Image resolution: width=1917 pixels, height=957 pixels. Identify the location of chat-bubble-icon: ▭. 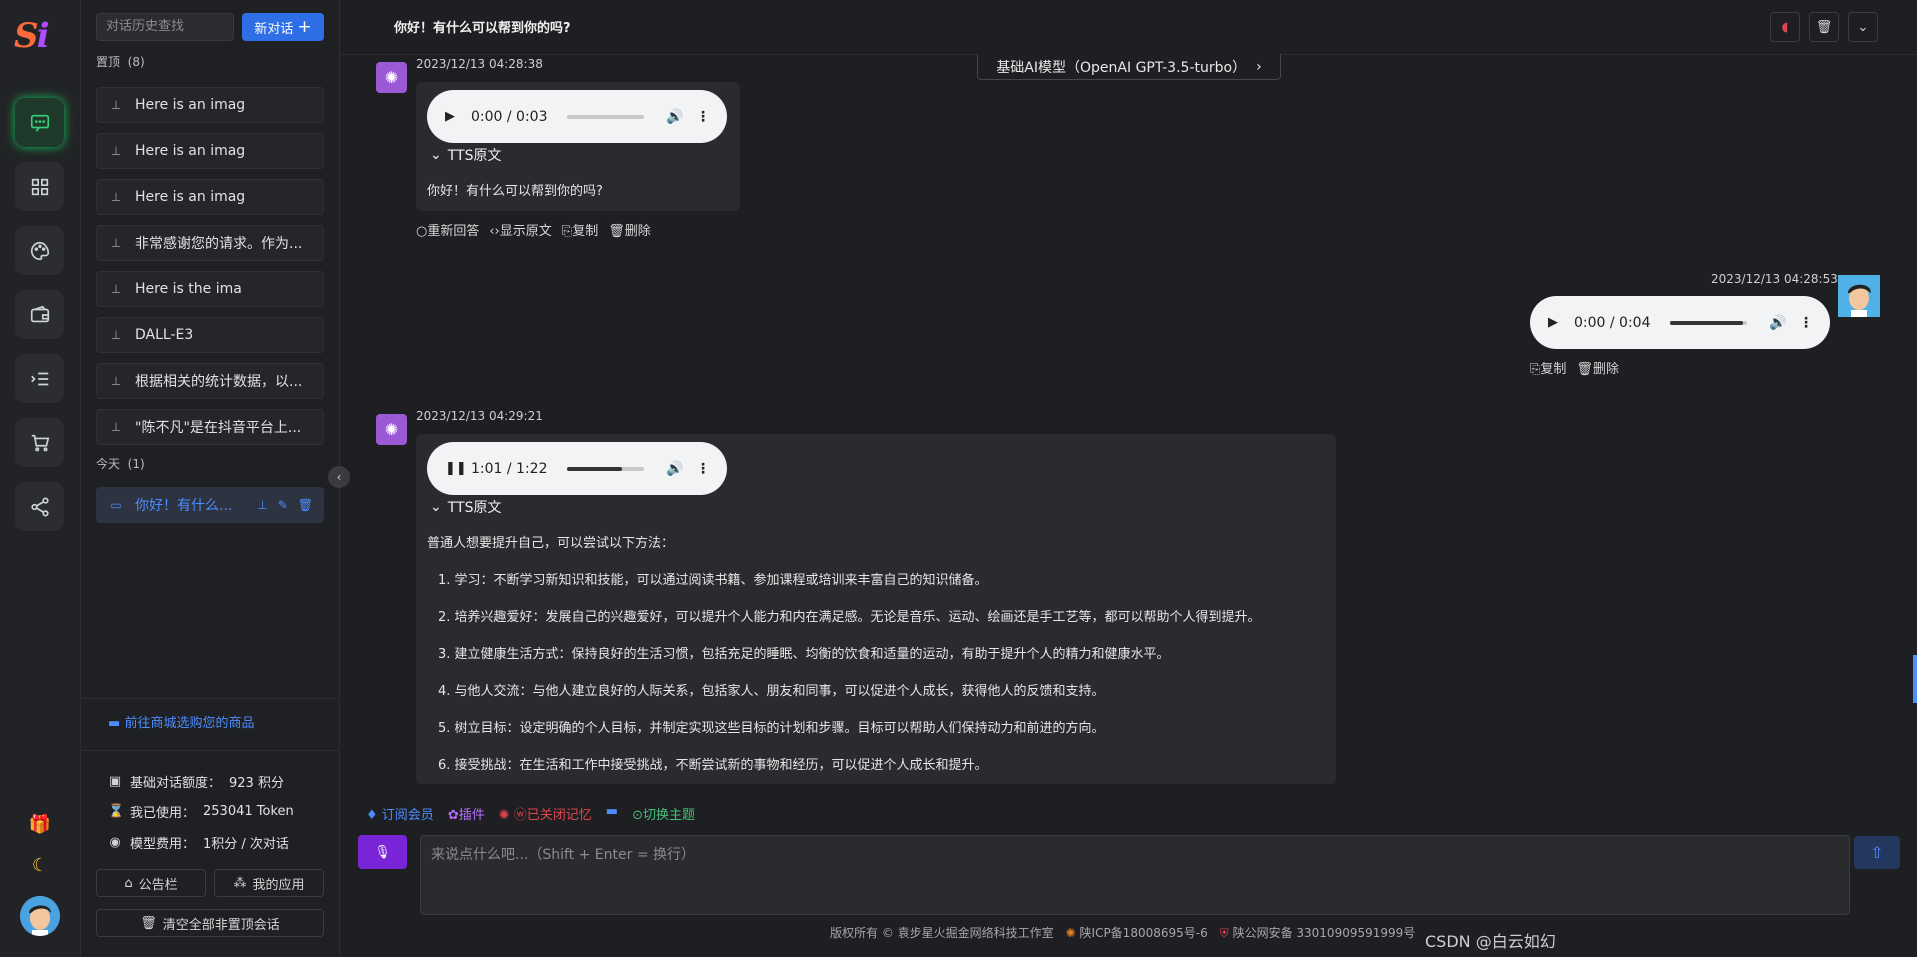
(116, 505).